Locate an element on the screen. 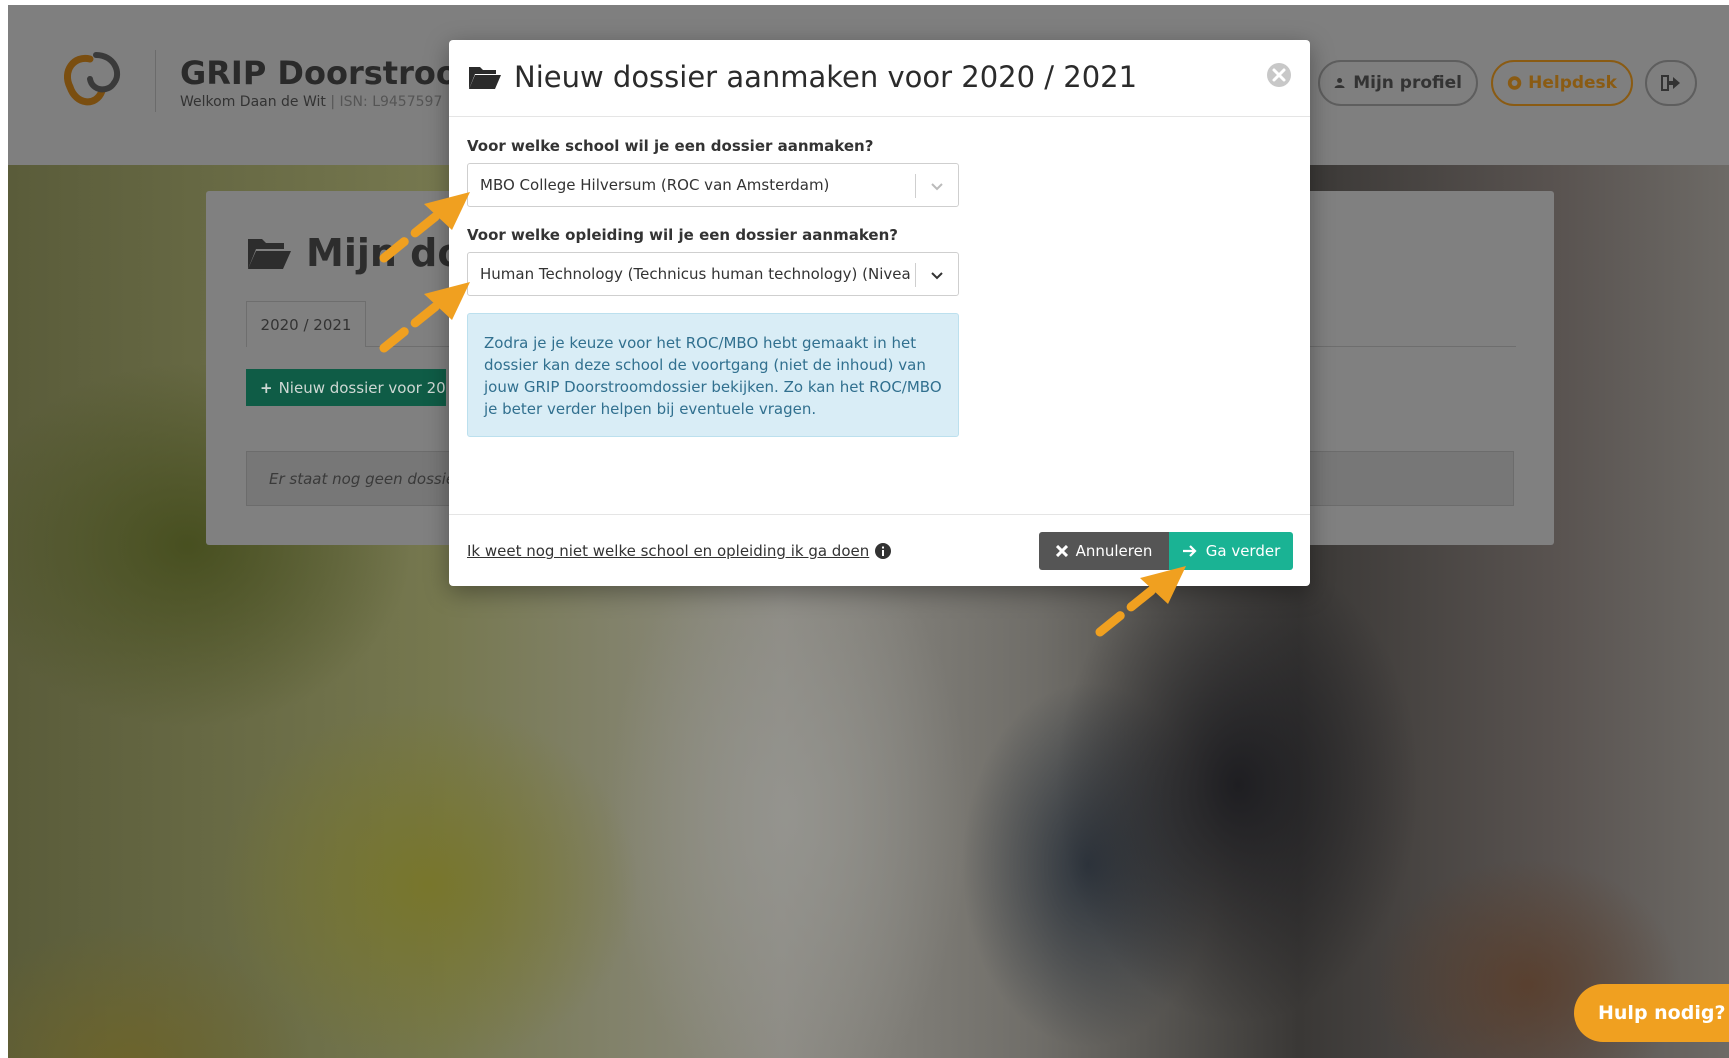  plus-icon: + is located at coordinates (266, 387).